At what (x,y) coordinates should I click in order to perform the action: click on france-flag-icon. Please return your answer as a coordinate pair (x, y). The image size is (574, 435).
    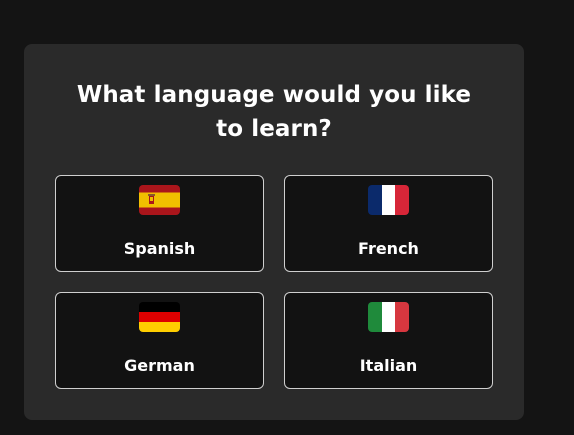
    Looking at the image, I should click on (388, 200).